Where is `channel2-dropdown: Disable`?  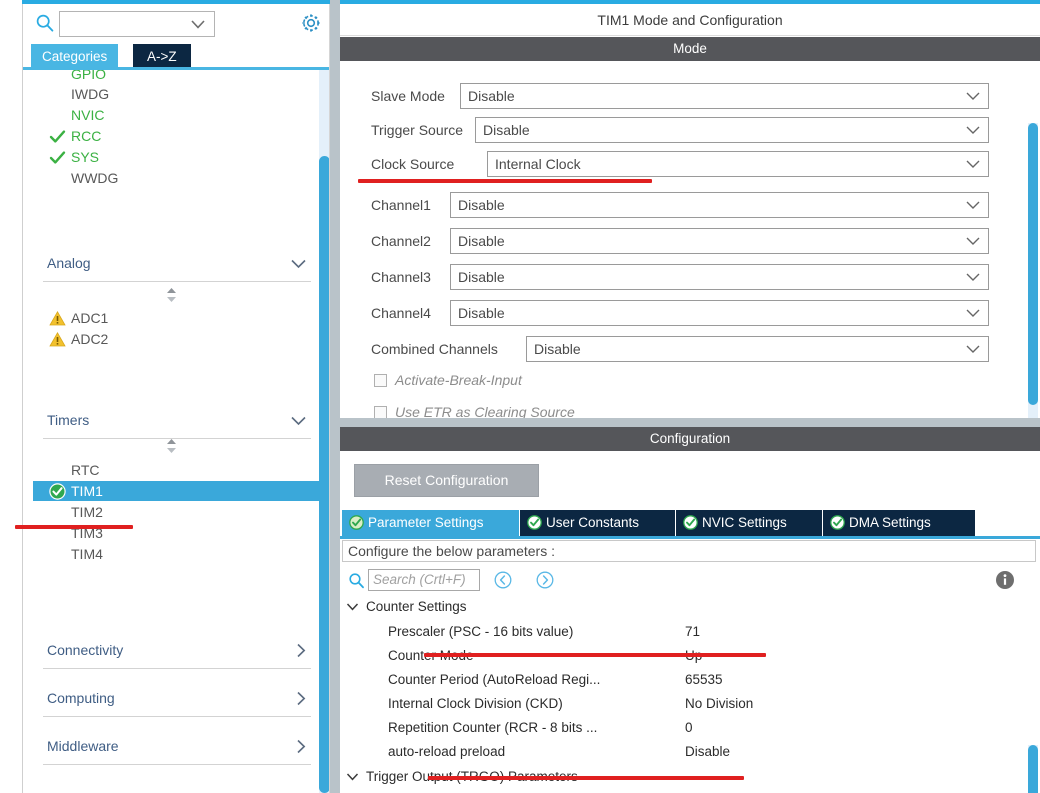 channel2-dropdown: Disable is located at coordinates (719, 241).